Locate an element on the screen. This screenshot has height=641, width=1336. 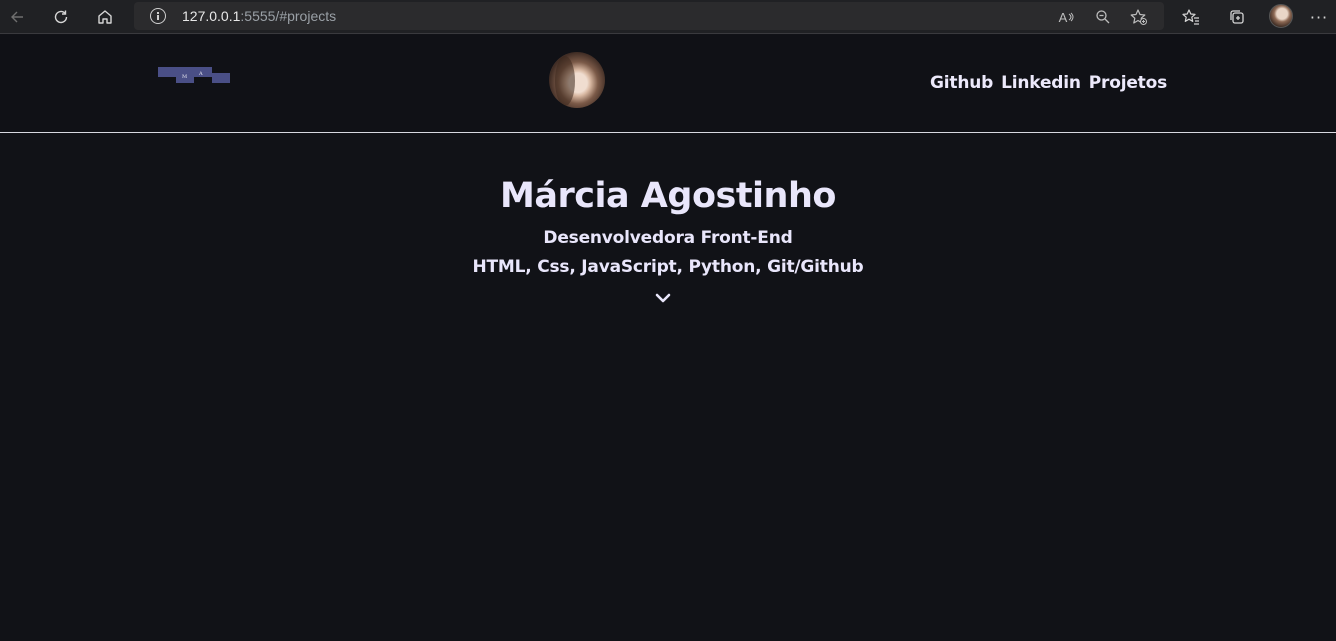
back-icon is located at coordinates (17, 17).